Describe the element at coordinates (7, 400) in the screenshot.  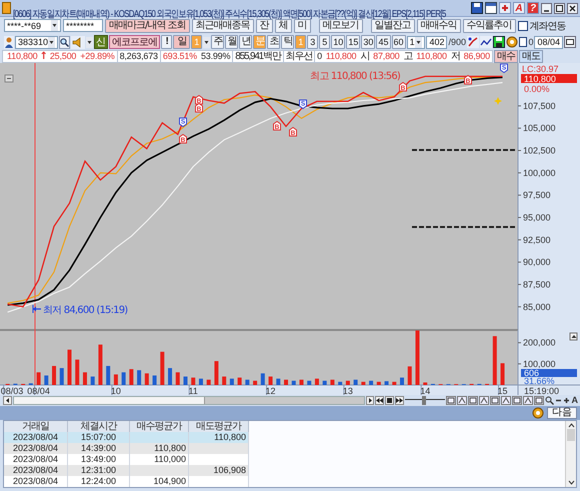
I see `scroll-left-button` at that location.